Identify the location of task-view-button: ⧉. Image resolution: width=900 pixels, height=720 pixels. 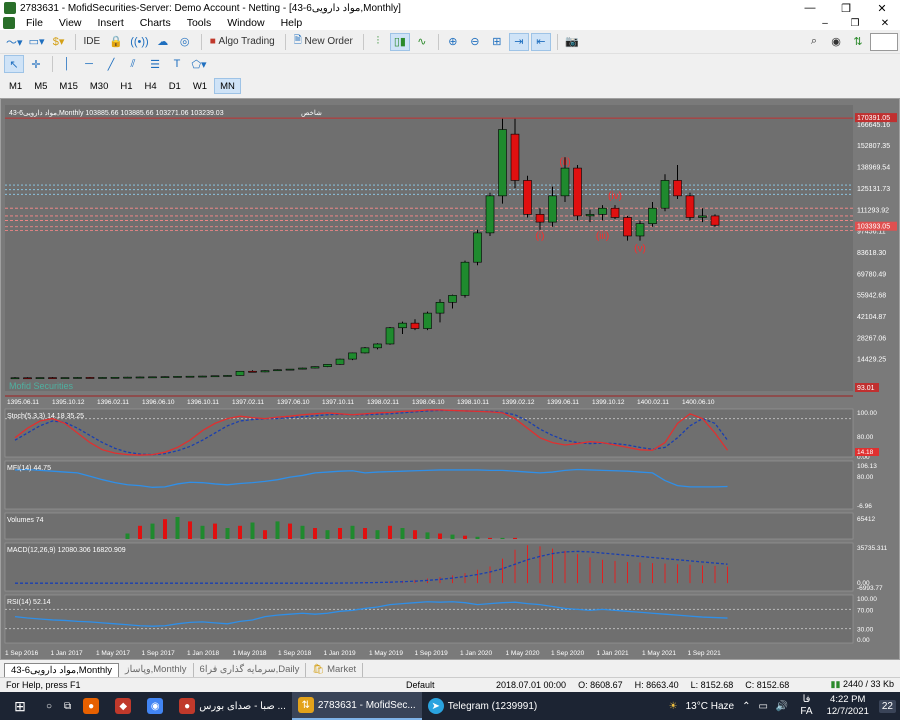
(67, 706).